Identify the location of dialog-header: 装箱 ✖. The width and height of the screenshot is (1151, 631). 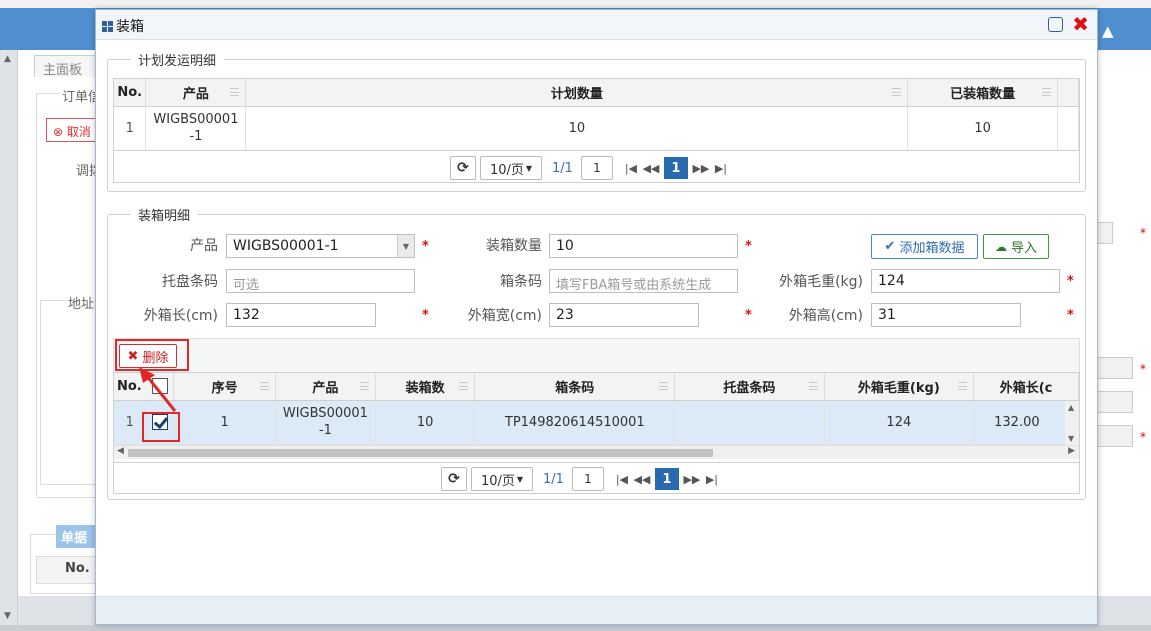
(596, 25).